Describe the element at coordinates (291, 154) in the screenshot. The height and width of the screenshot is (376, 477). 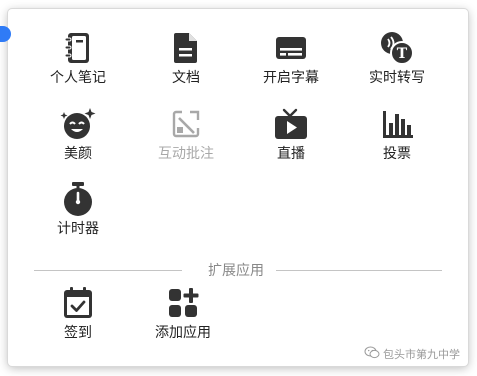
I see `tool-label: 直播` at that location.